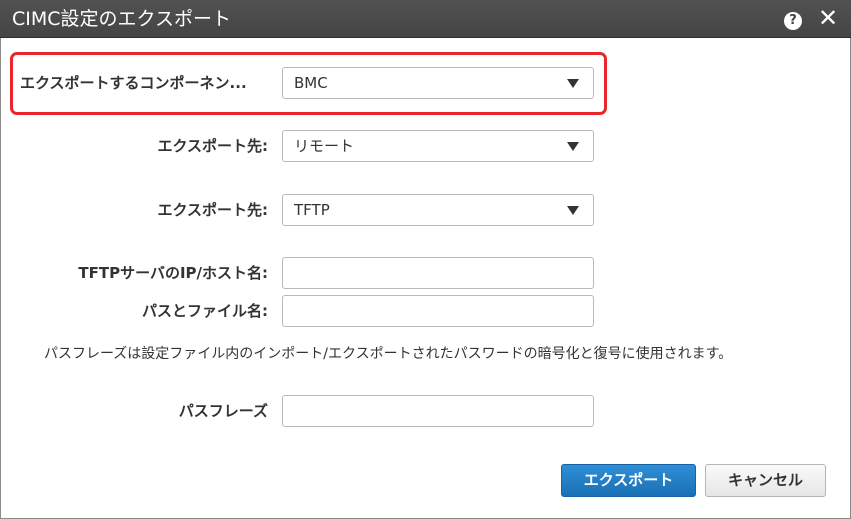 The height and width of the screenshot is (519, 851). I want to click on protocol-select: TFTP, so click(438, 210).